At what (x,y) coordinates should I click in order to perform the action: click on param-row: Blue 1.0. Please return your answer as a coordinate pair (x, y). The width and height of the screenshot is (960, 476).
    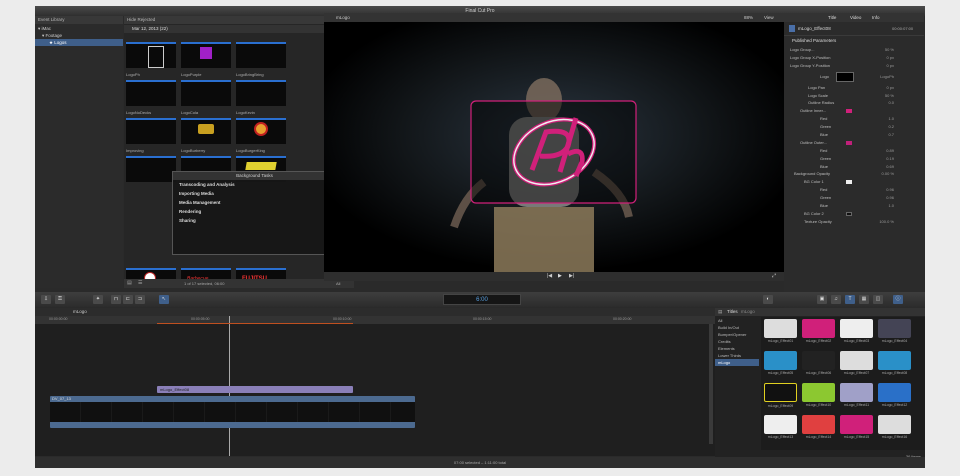
    Looking at the image, I should click on (857, 206).